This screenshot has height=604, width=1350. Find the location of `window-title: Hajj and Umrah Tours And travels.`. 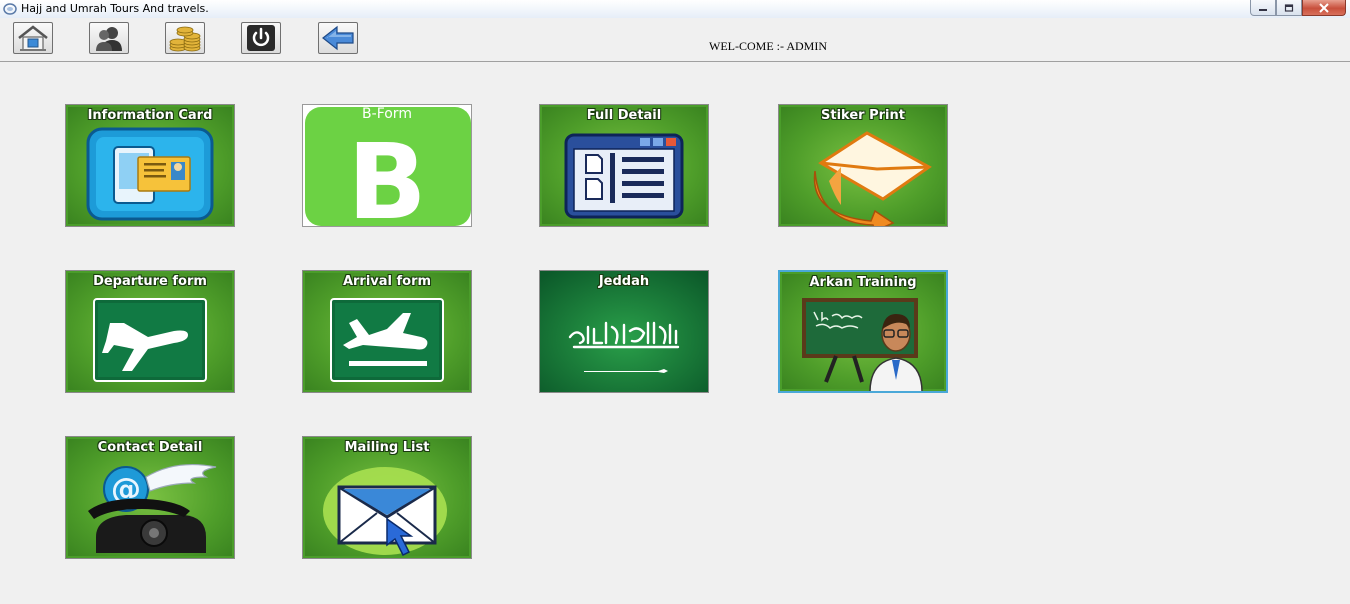

window-title: Hajj and Umrah Tours And travels. is located at coordinates (115, 8).